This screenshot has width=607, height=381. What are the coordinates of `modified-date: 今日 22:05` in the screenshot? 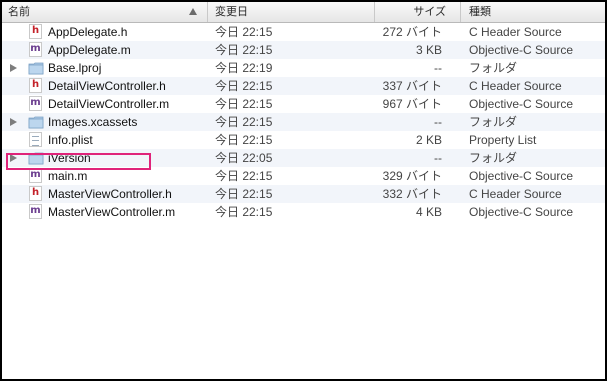 It's located at (244, 158).